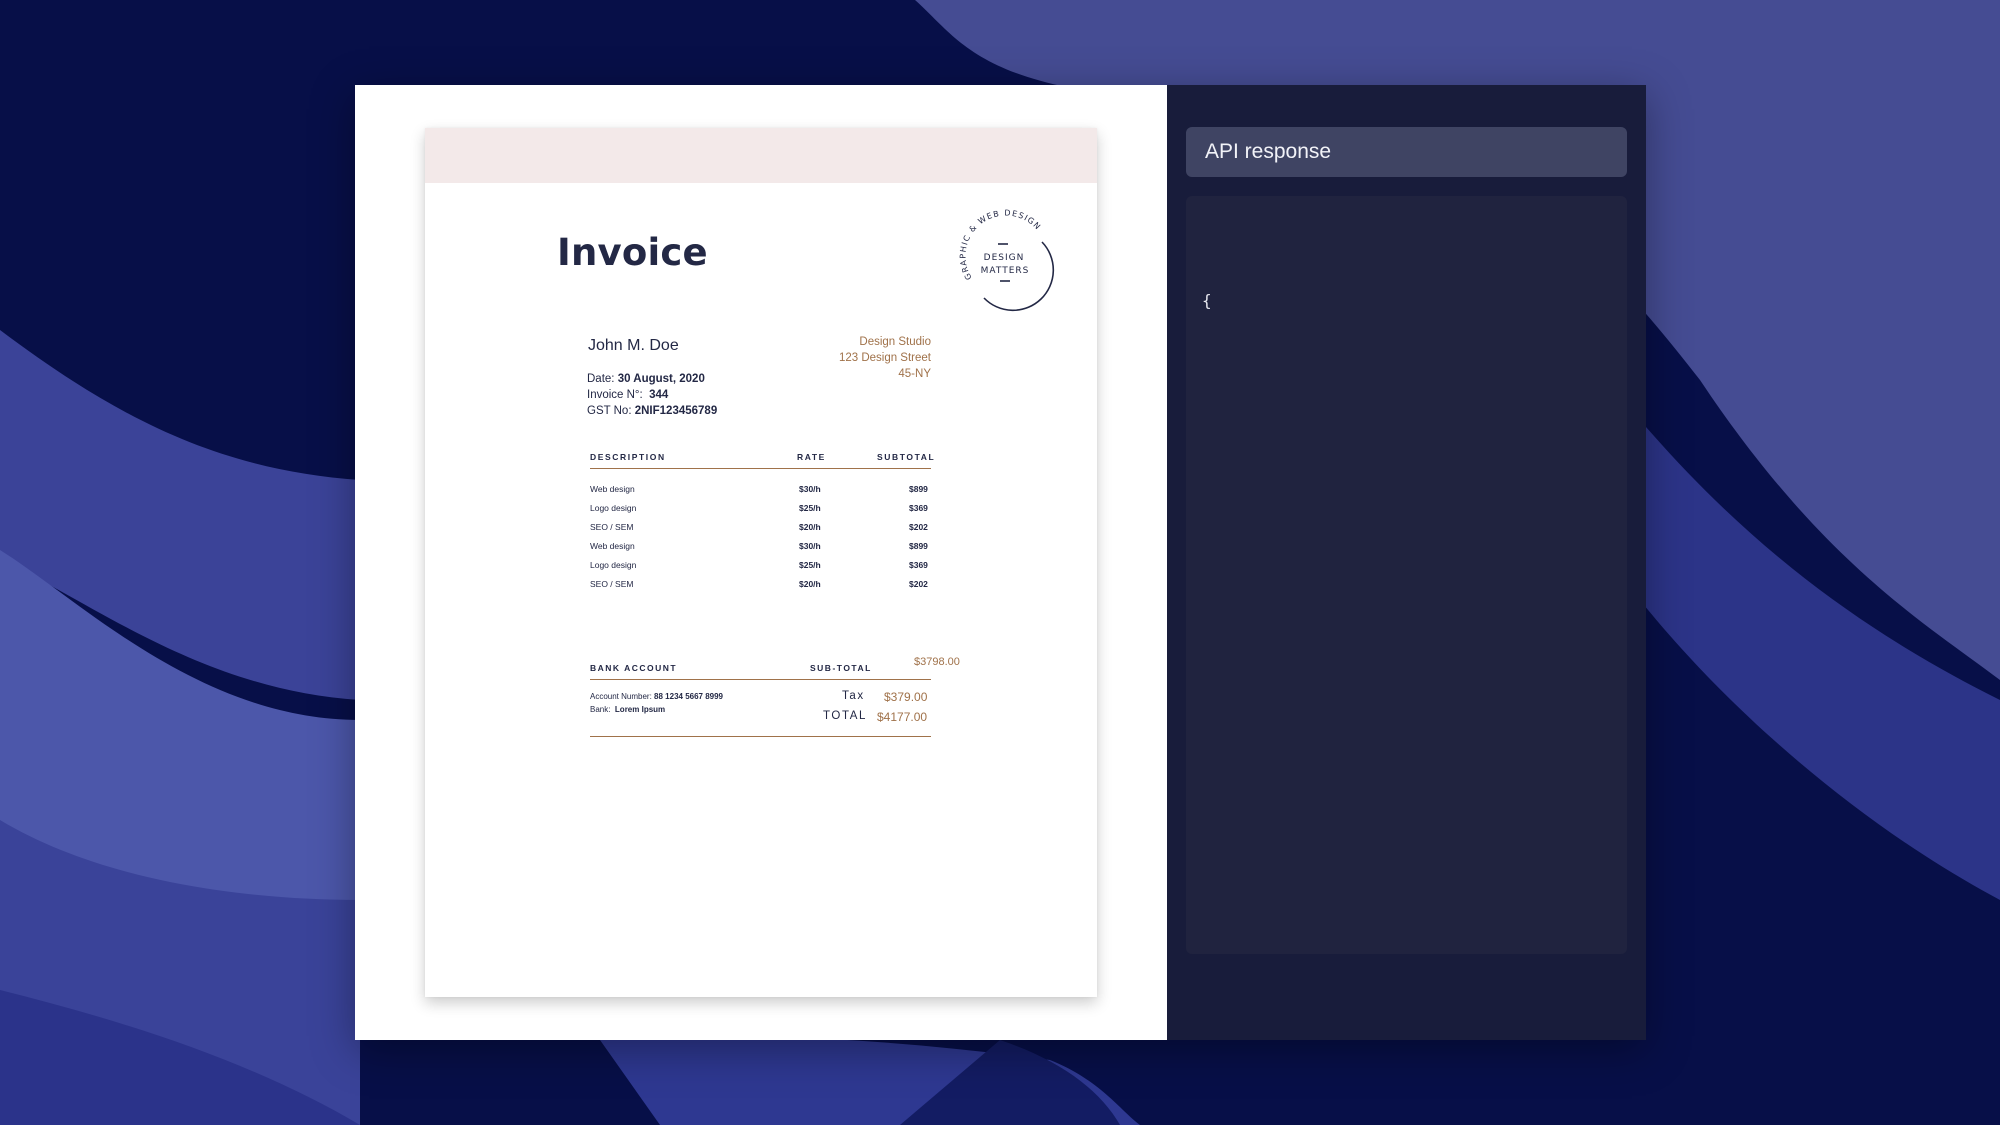 The width and height of the screenshot is (2000, 1125). I want to click on column-description: DESCRIPTION, so click(628, 457).